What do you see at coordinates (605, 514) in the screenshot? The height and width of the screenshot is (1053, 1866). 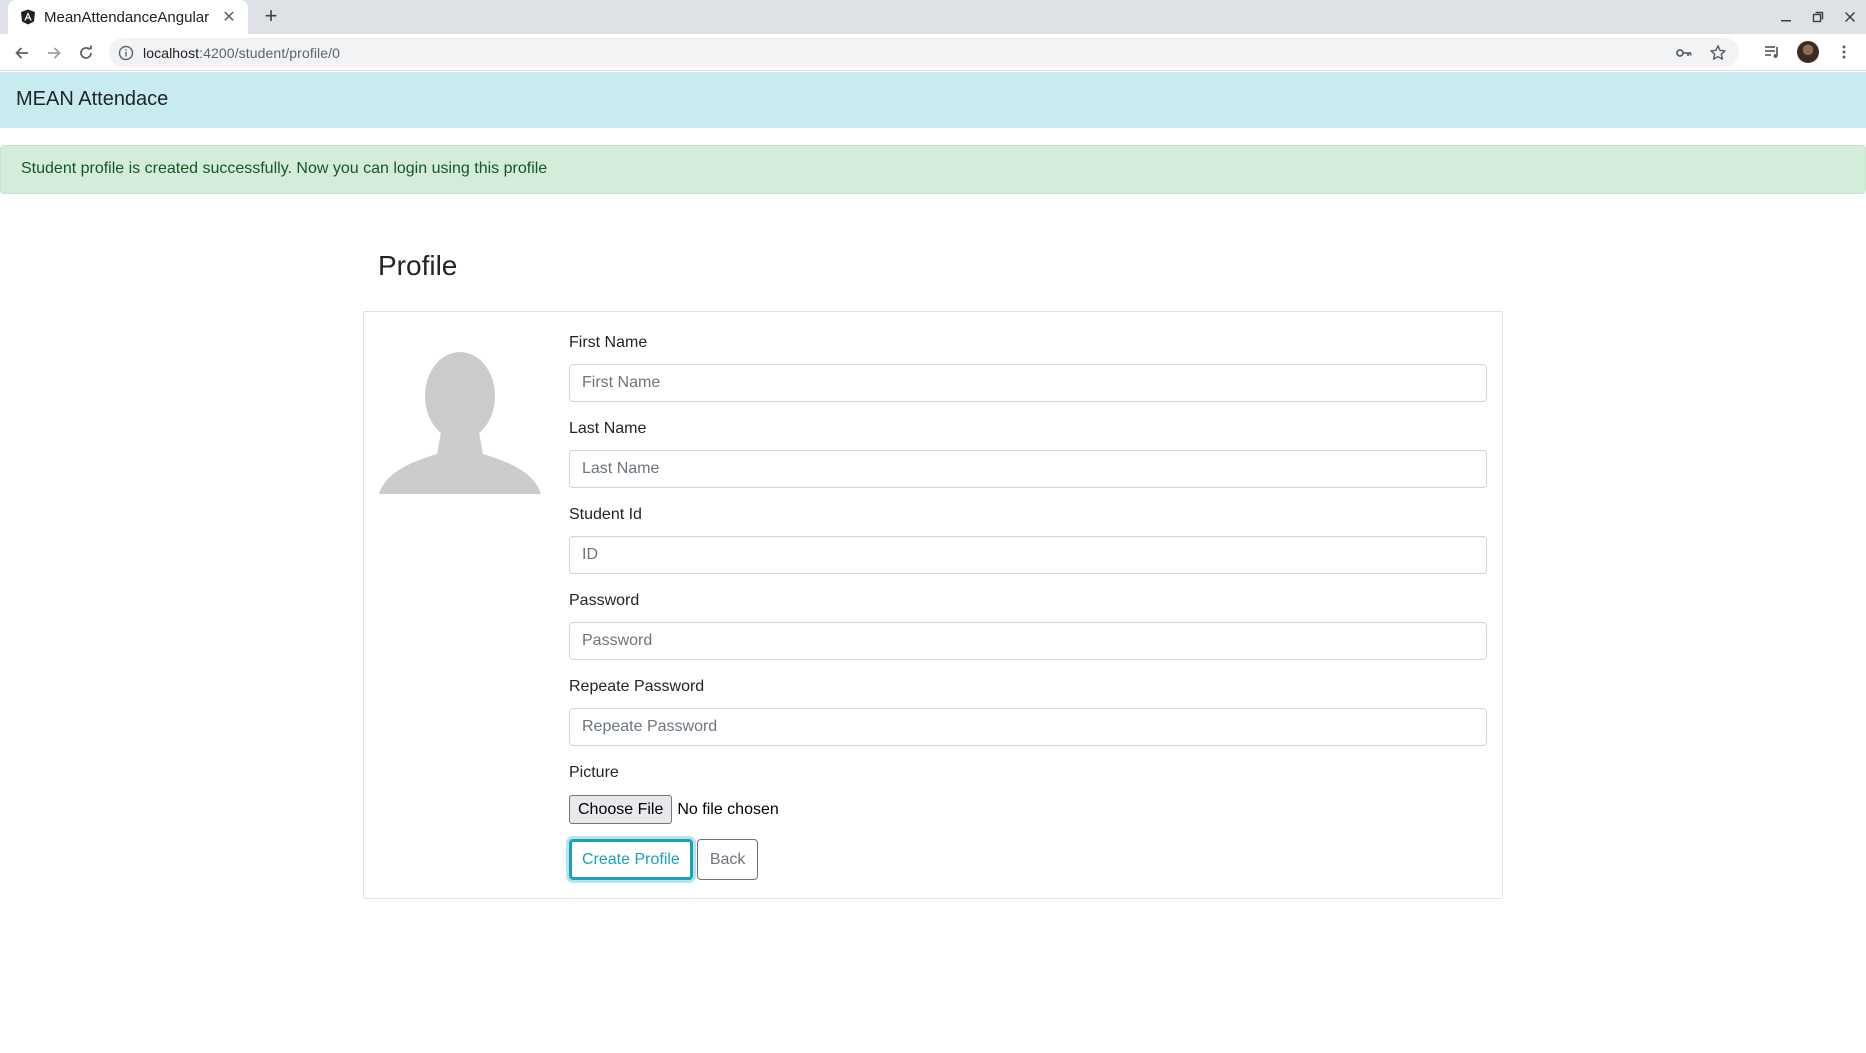 I see `student-id-label: Student Id` at bounding box center [605, 514].